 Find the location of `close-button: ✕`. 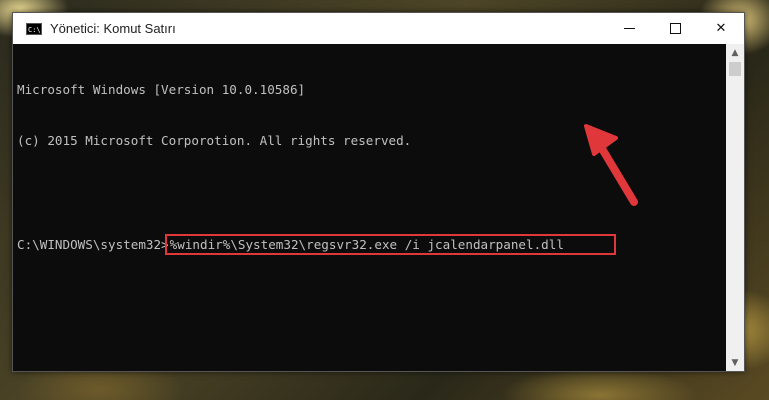

close-button: ✕ is located at coordinates (721, 28).